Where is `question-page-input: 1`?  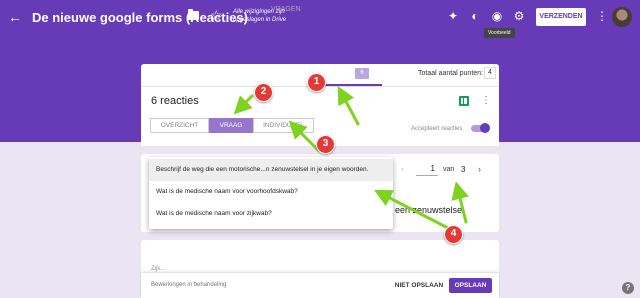 question-page-input: 1 is located at coordinates (427, 169).